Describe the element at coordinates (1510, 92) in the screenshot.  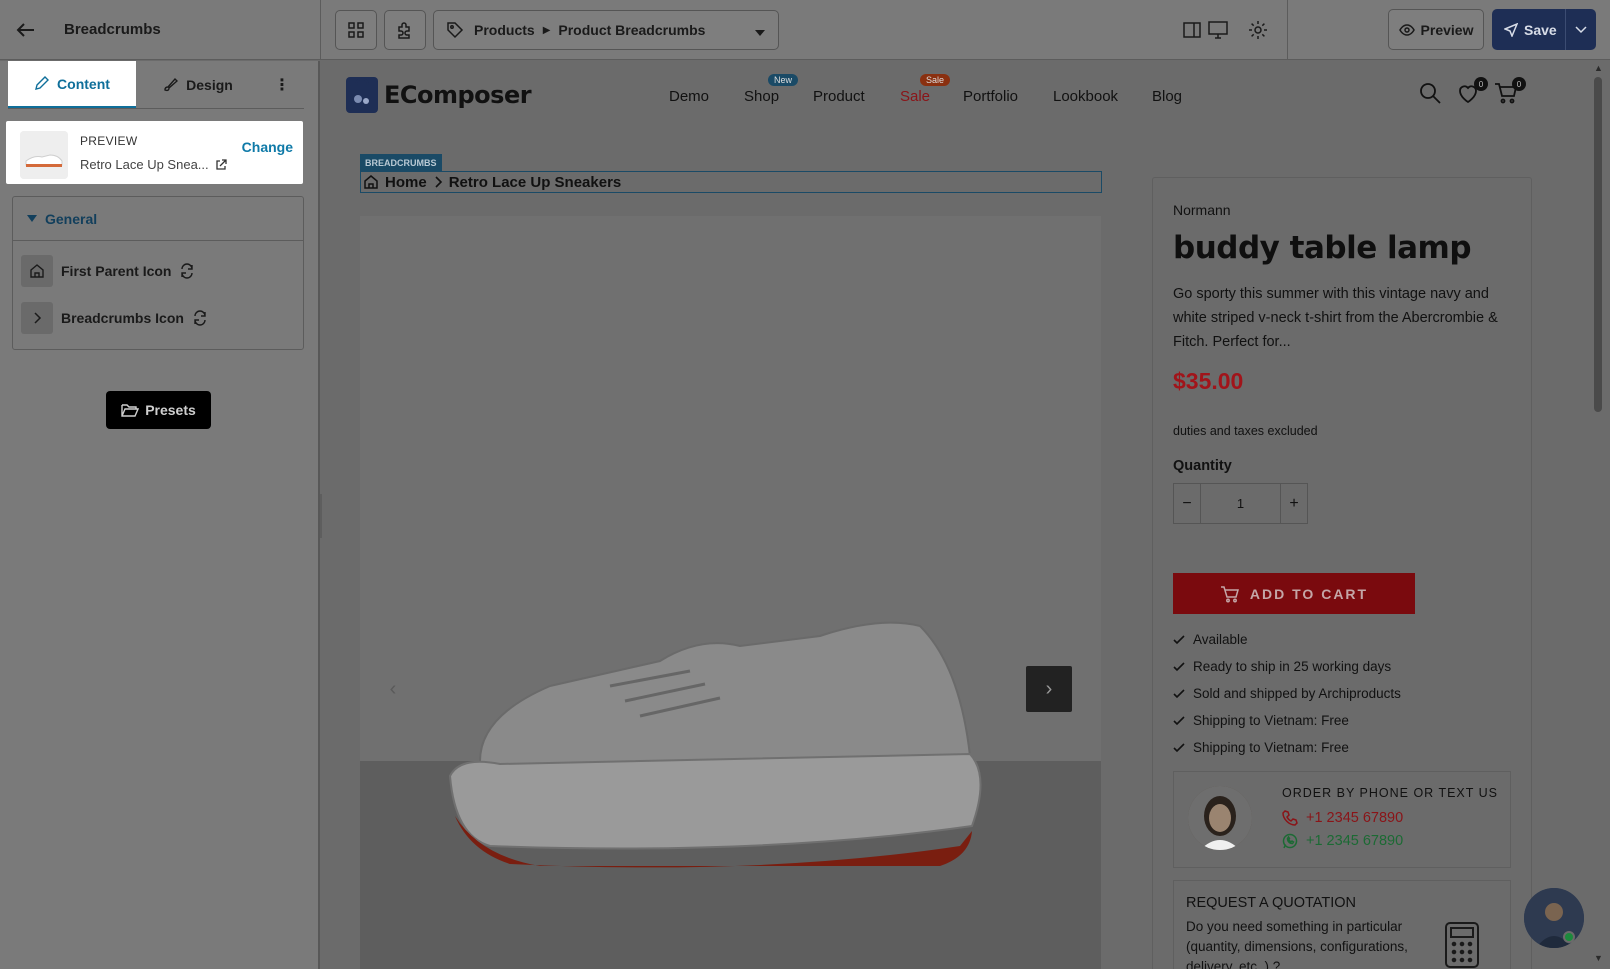
I see `cart-icon: 0` at that location.